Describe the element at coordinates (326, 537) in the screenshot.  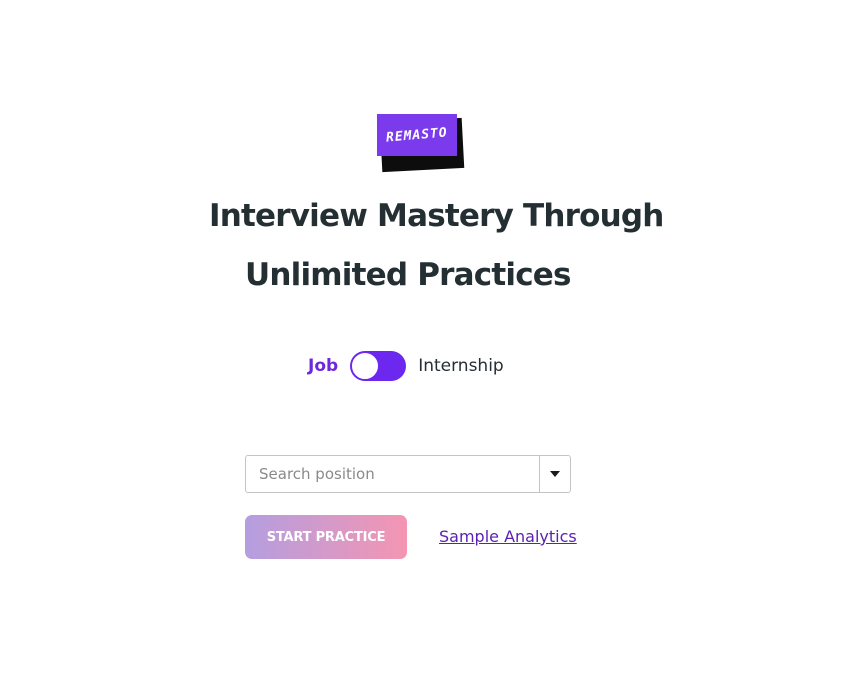
I see `start-practice-button: START PRACTICE` at that location.